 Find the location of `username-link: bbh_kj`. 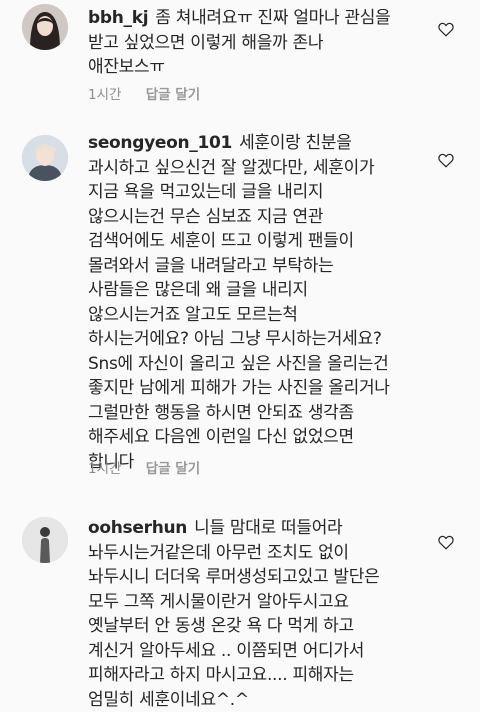

username-link: bbh_kj is located at coordinates (118, 18).